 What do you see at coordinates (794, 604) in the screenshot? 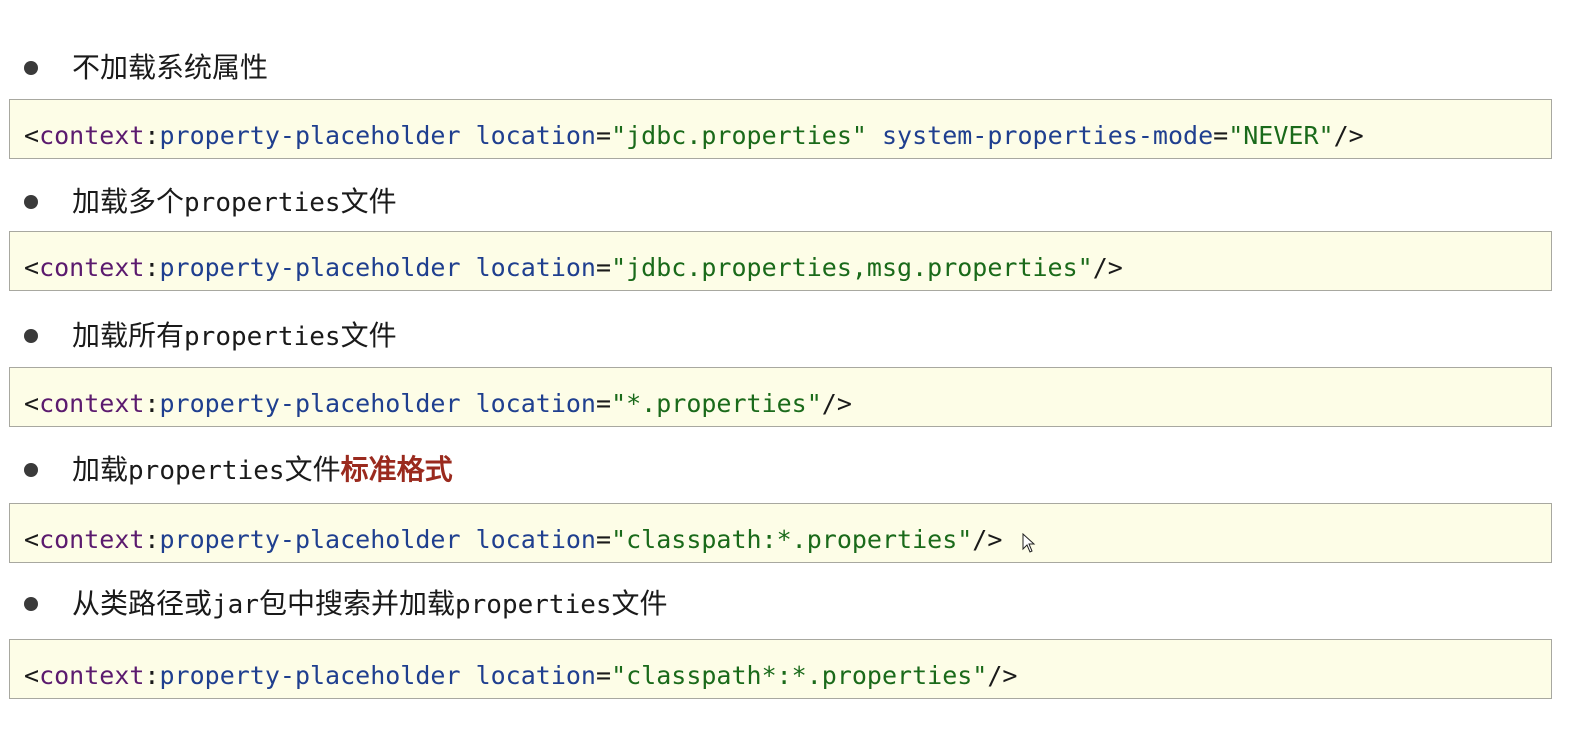
I see `bullet-item: 从类路径或jar包中搜索并加载properties文件` at bounding box center [794, 604].